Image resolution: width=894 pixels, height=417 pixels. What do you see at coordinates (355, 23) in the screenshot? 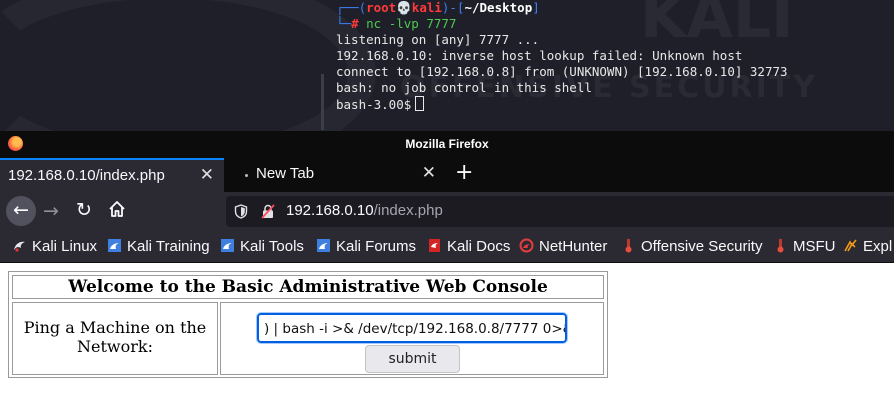
I see `prompt-symbol: #` at bounding box center [355, 23].